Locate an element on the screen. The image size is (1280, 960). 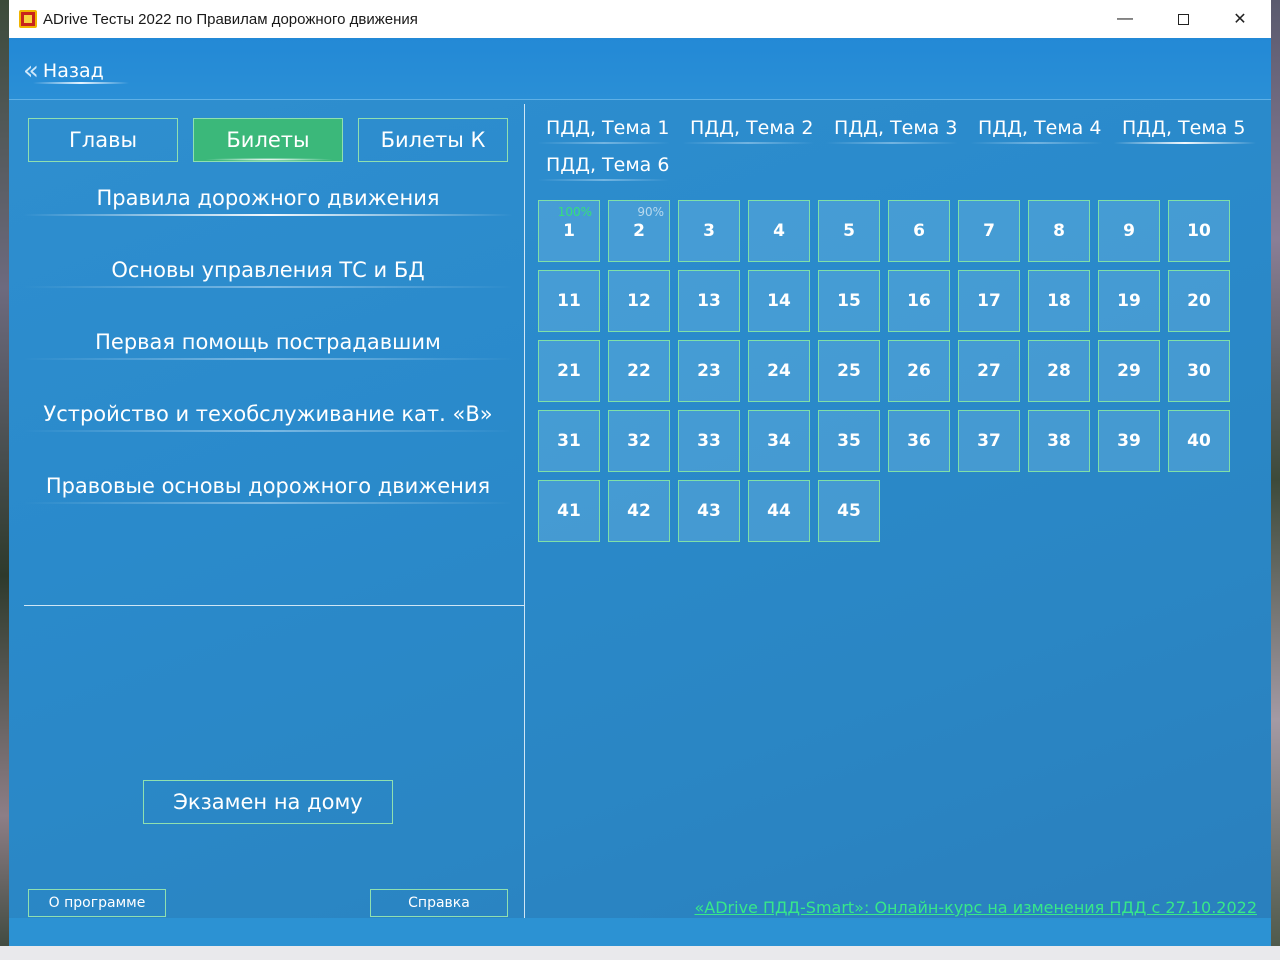
tab-tickets: Билеты is located at coordinates (268, 140).